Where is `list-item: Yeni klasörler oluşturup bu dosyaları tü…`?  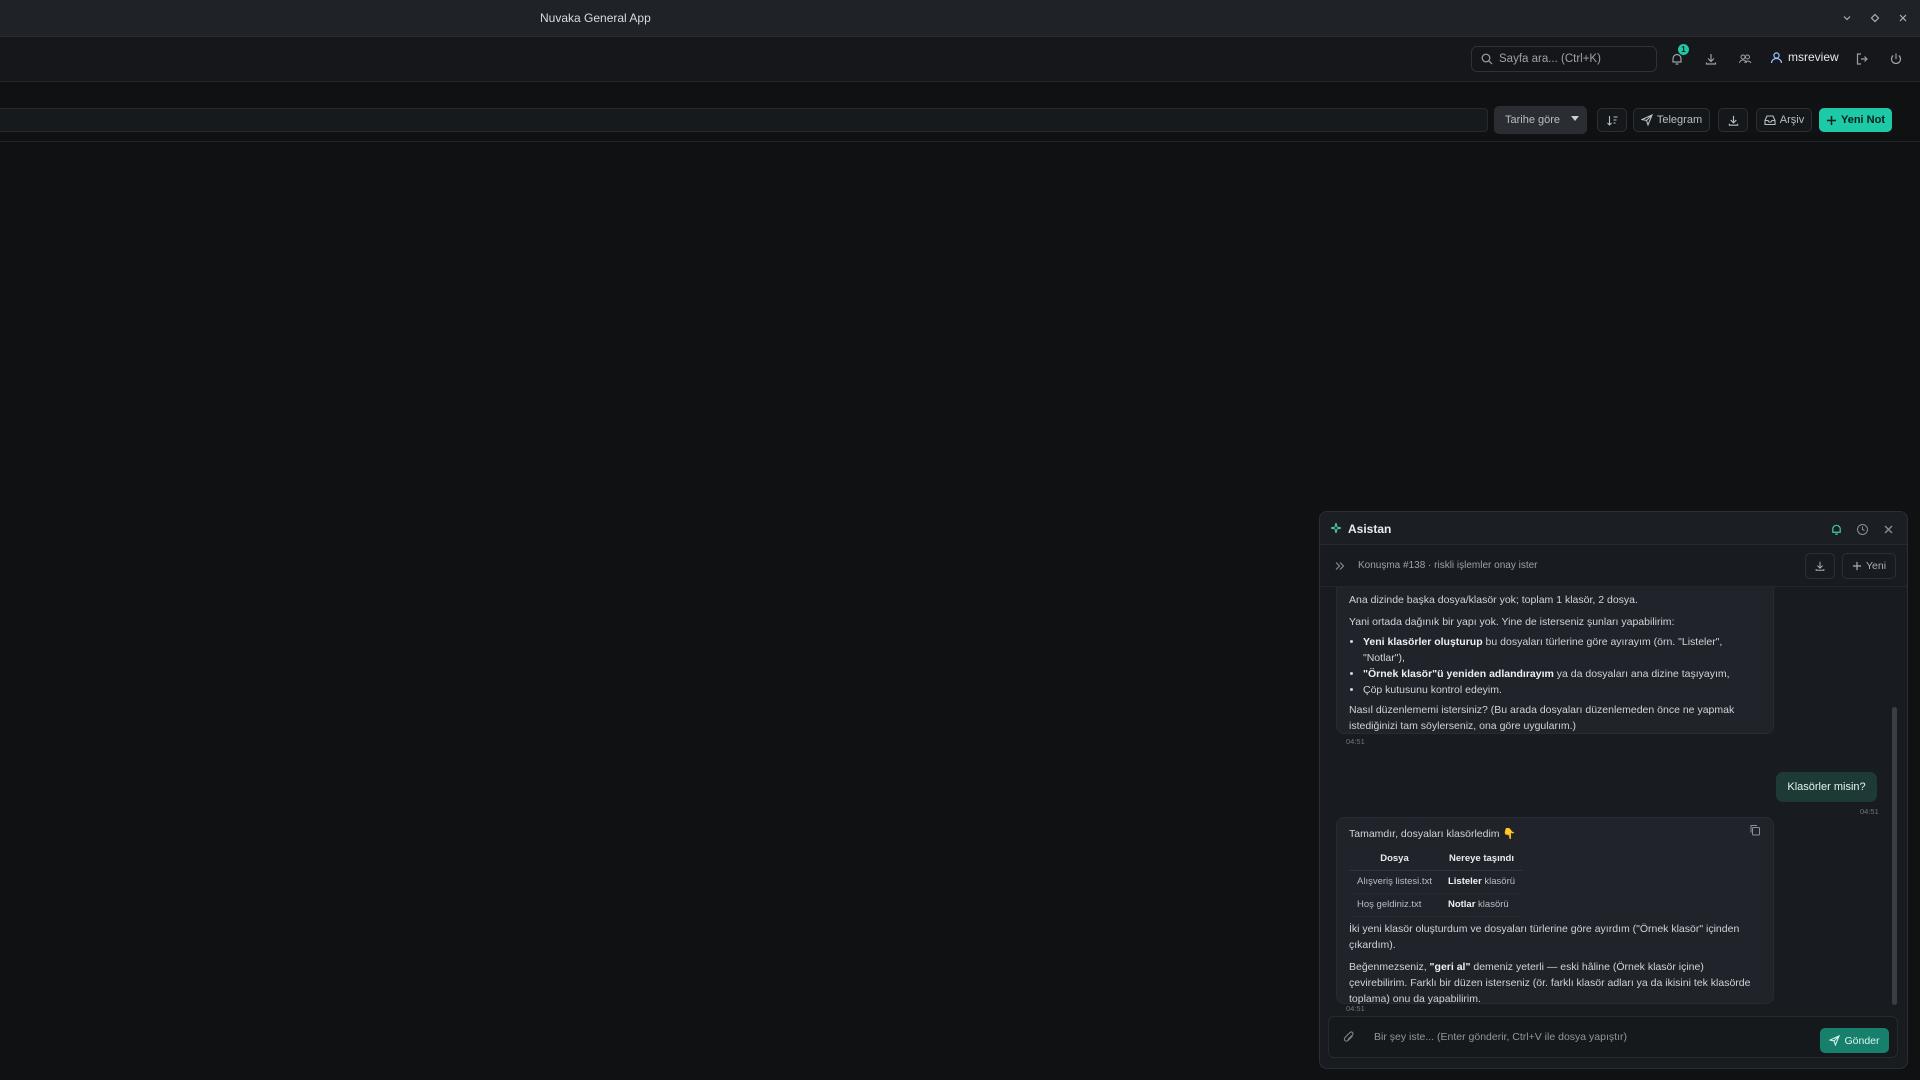
list-item: Yeni klasörler oluşturup bu dosyaları tü… is located at coordinates (1562, 650).